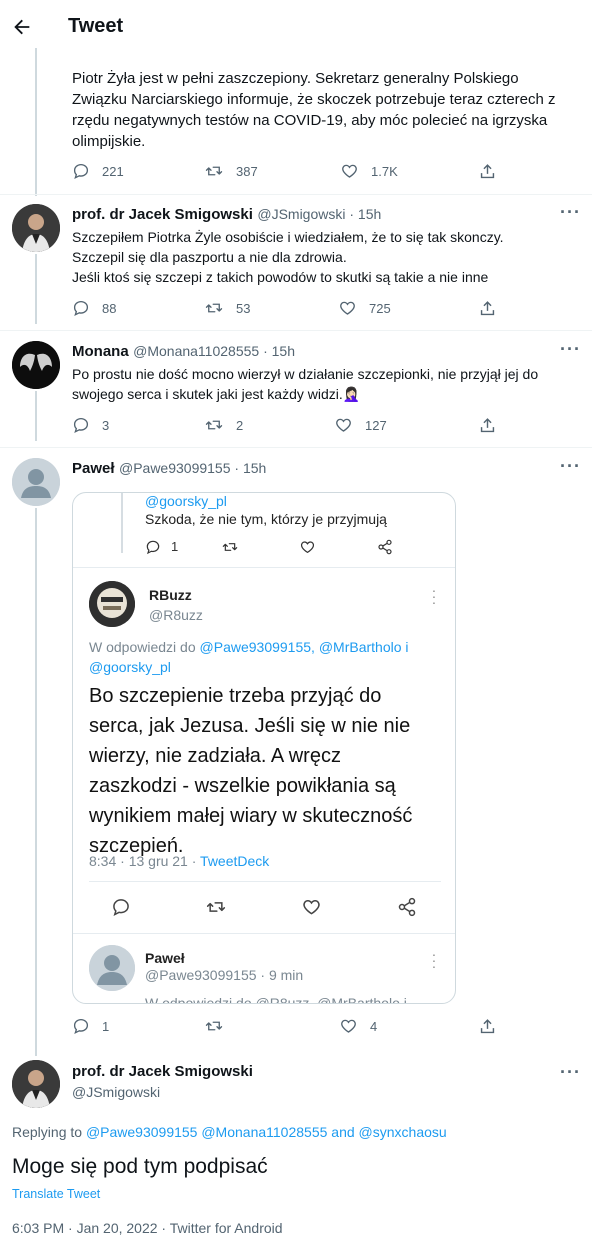 The image size is (592, 1247). I want to click on big-text-line: wynikiem małej wiary w skuteczność, so click(251, 816).